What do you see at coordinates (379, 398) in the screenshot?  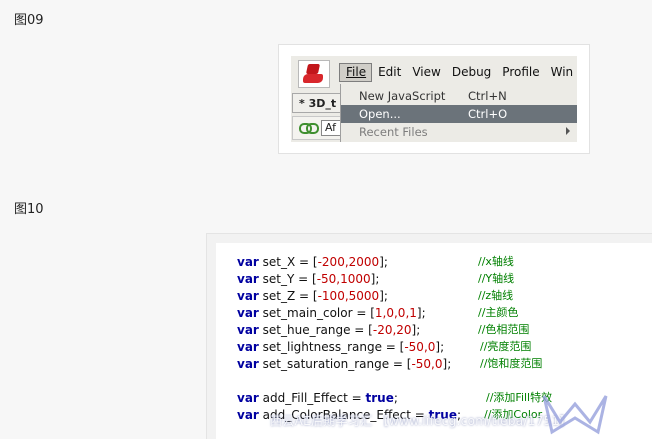 I see `code-value: true` at bounding box center [379, 398].